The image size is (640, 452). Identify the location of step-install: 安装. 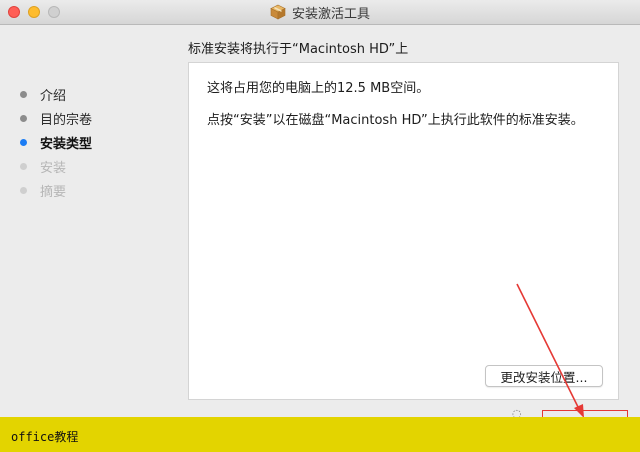
(93, 166).